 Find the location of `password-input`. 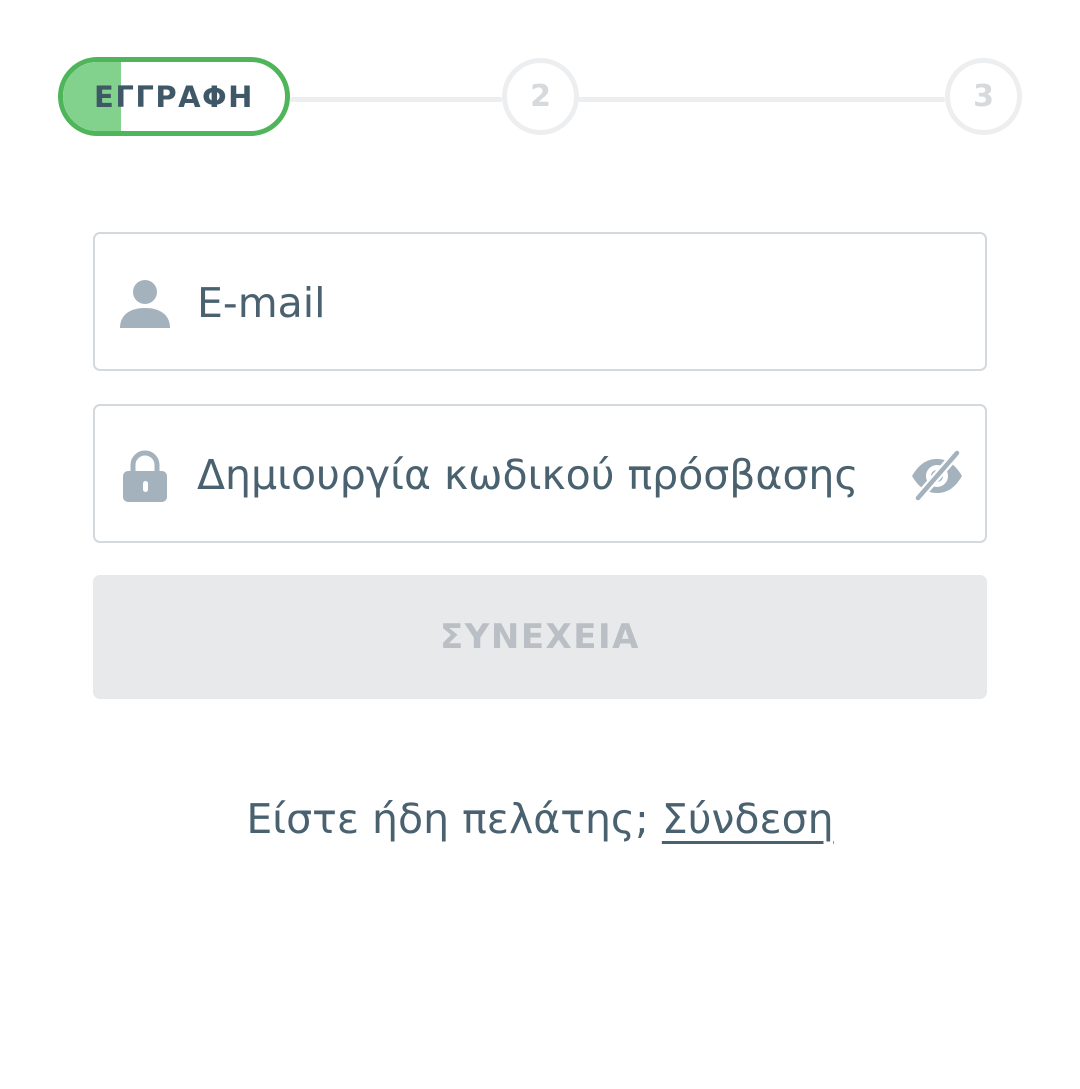

password-input is located at coordinates (547, 475).